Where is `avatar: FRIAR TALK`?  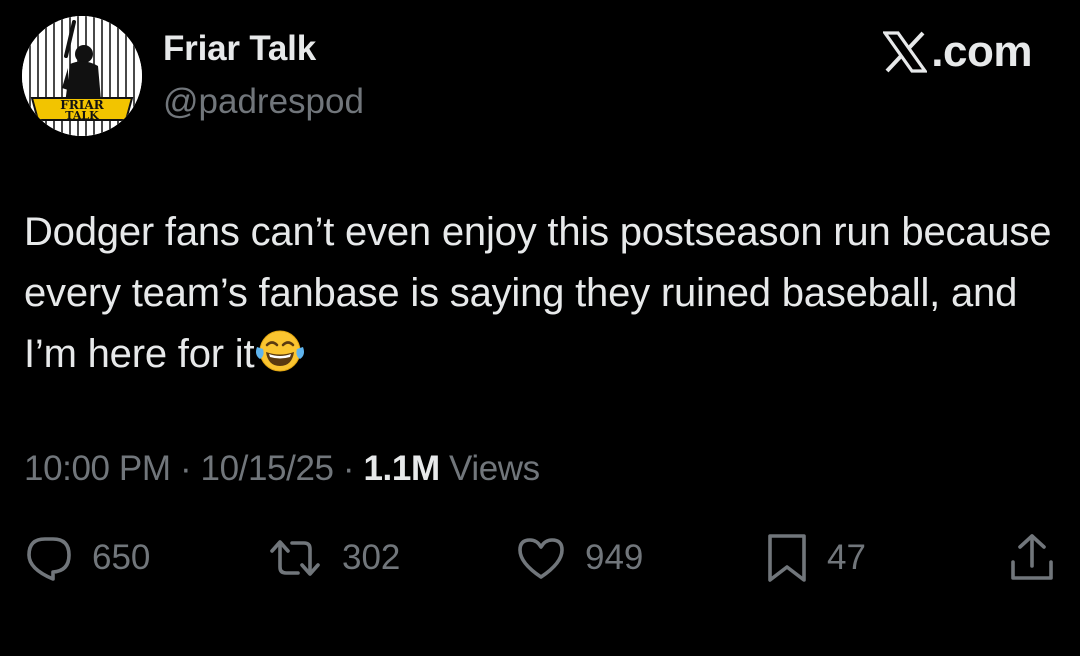 avatar: FRIAR TALK is located at coordinates (82, 76).